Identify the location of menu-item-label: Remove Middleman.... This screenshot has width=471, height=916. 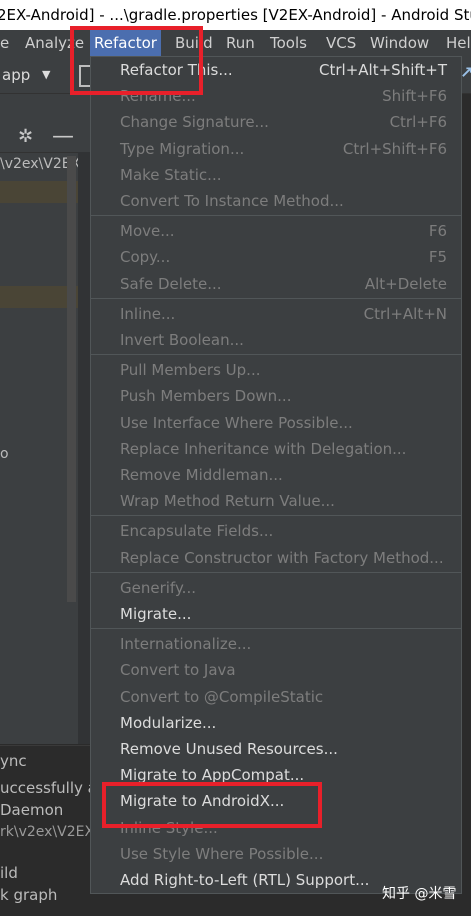
(201, 475).